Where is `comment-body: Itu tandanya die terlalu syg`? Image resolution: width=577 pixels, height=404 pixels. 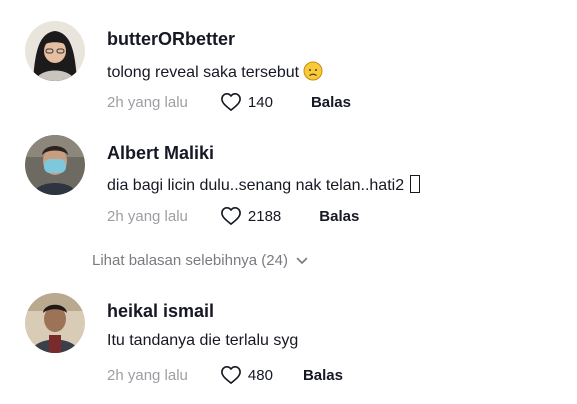
comment-body: Itu tandanya die terlalu syg is located at coordinates (203, 340).